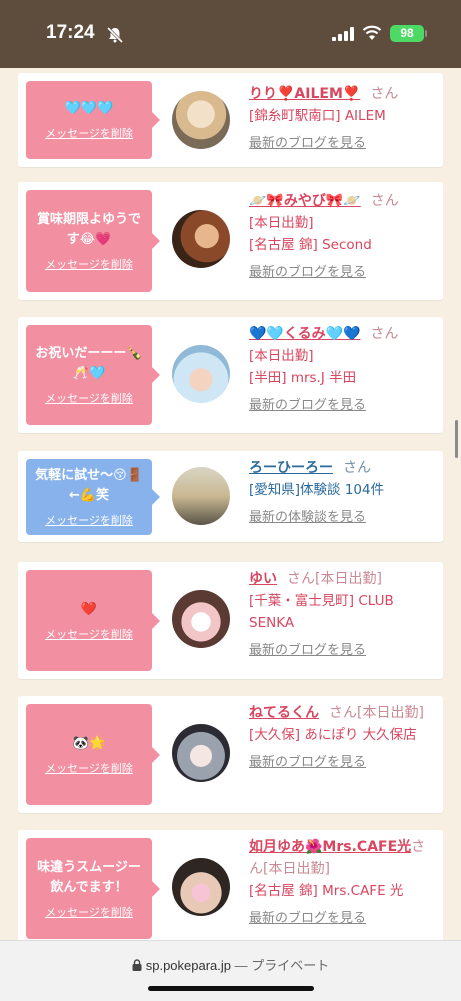  I want to click on status-time: 17:24, so click(70, 32).